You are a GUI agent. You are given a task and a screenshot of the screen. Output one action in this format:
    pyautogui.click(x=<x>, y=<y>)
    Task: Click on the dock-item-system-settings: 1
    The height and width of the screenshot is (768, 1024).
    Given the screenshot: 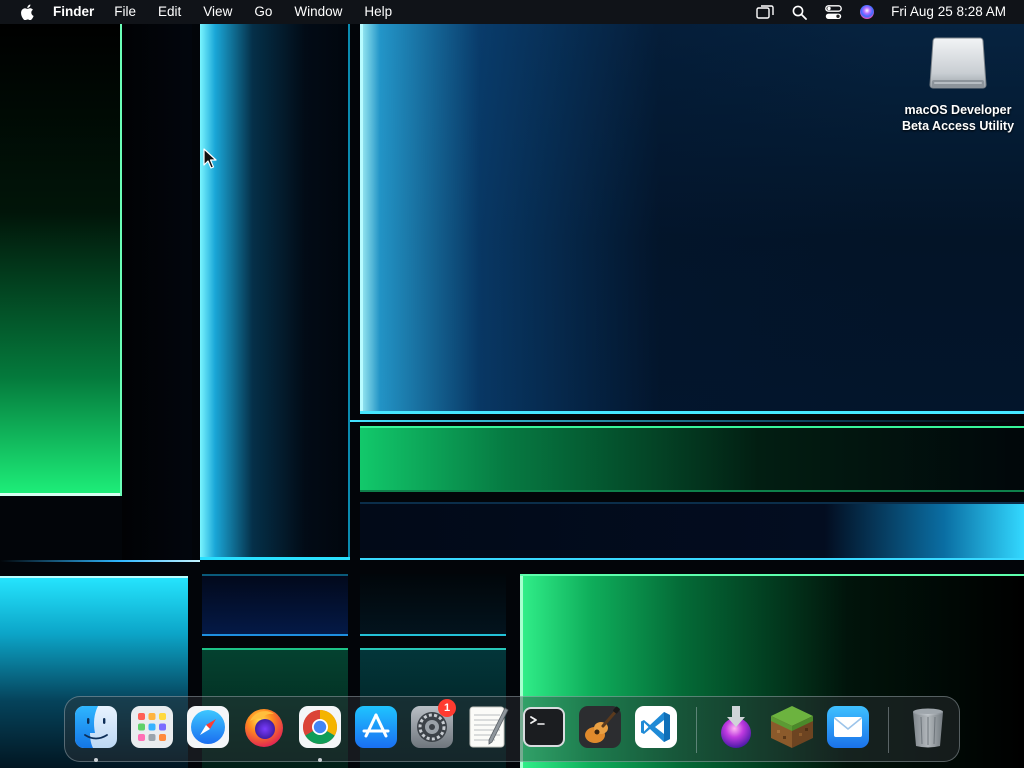 What is the action you would take?
    pyautogui.click(x=432, y=724)
    